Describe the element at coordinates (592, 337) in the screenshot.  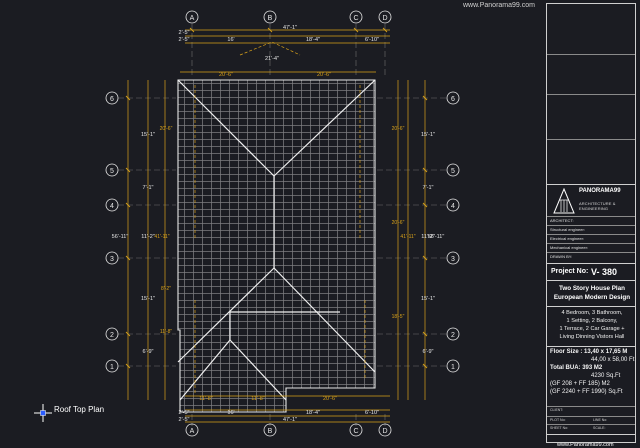
I see `spec-line-4: Living Dinning Vistors Hall` at that location.